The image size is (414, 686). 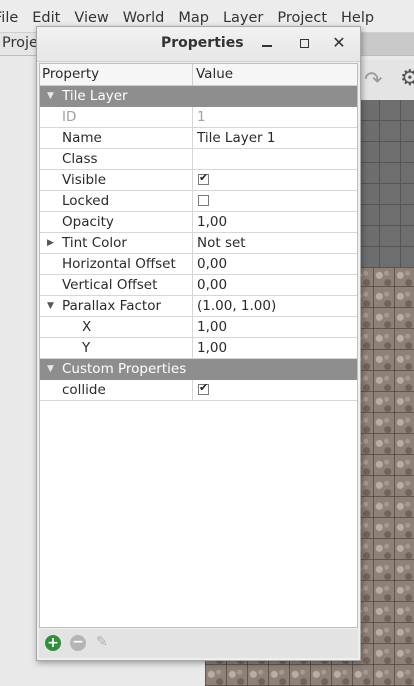 I want to click on pencil-icon: ✎, so click(x=102, y=642).